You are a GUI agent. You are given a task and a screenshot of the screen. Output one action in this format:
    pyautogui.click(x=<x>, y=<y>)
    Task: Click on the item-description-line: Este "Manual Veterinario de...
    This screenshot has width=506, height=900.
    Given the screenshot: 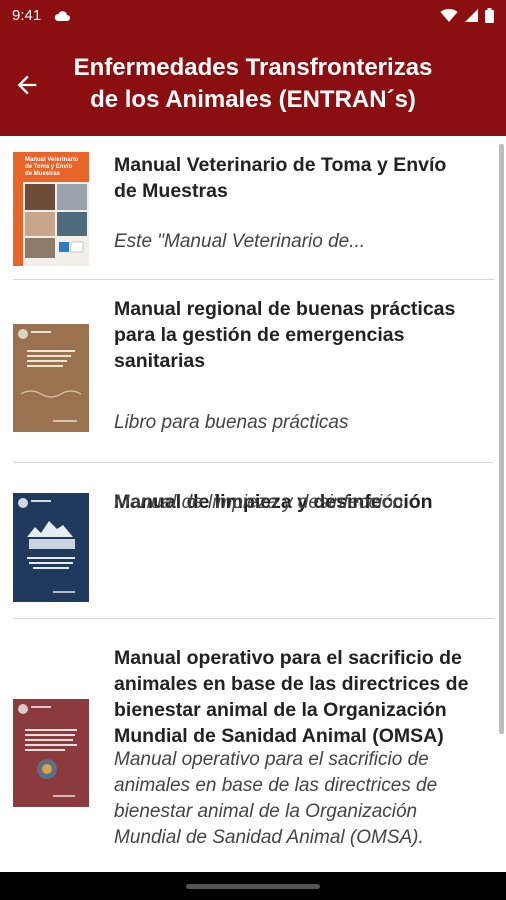 What is the action you would take?
    pyautogui.click(x=240, y=241)
    